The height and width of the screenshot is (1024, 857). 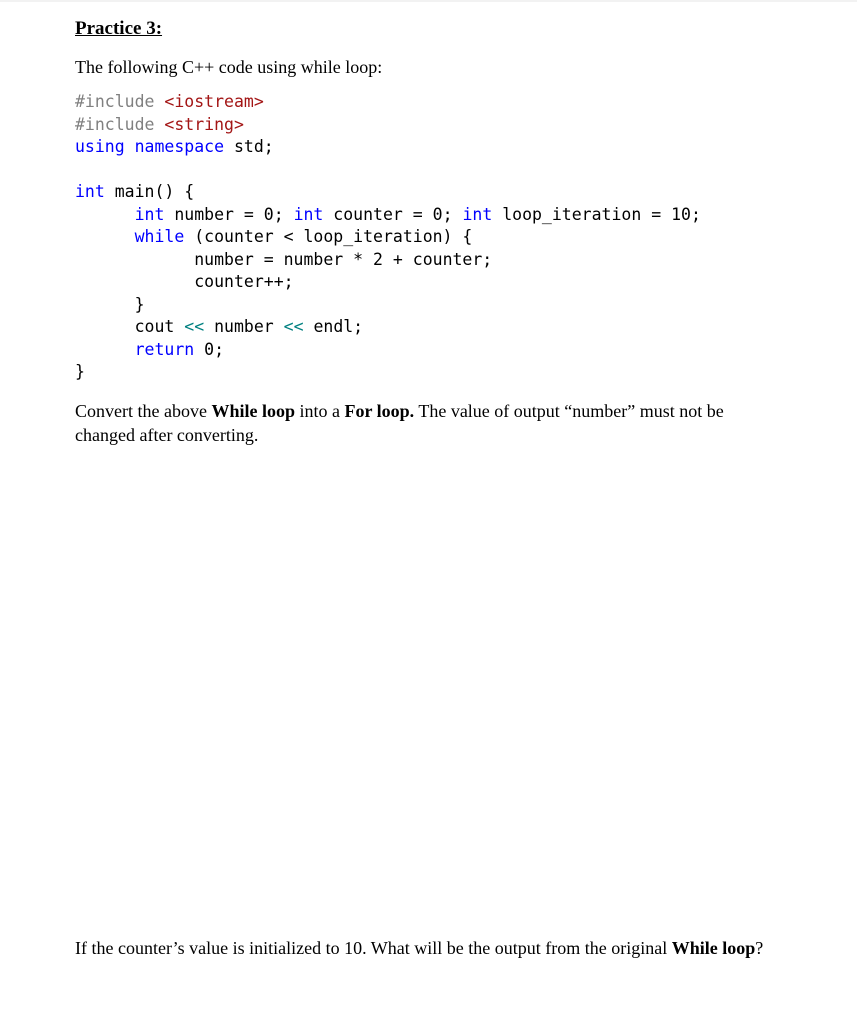 I want to click on code-text: counter = 0;, so click(x=393, y=214).